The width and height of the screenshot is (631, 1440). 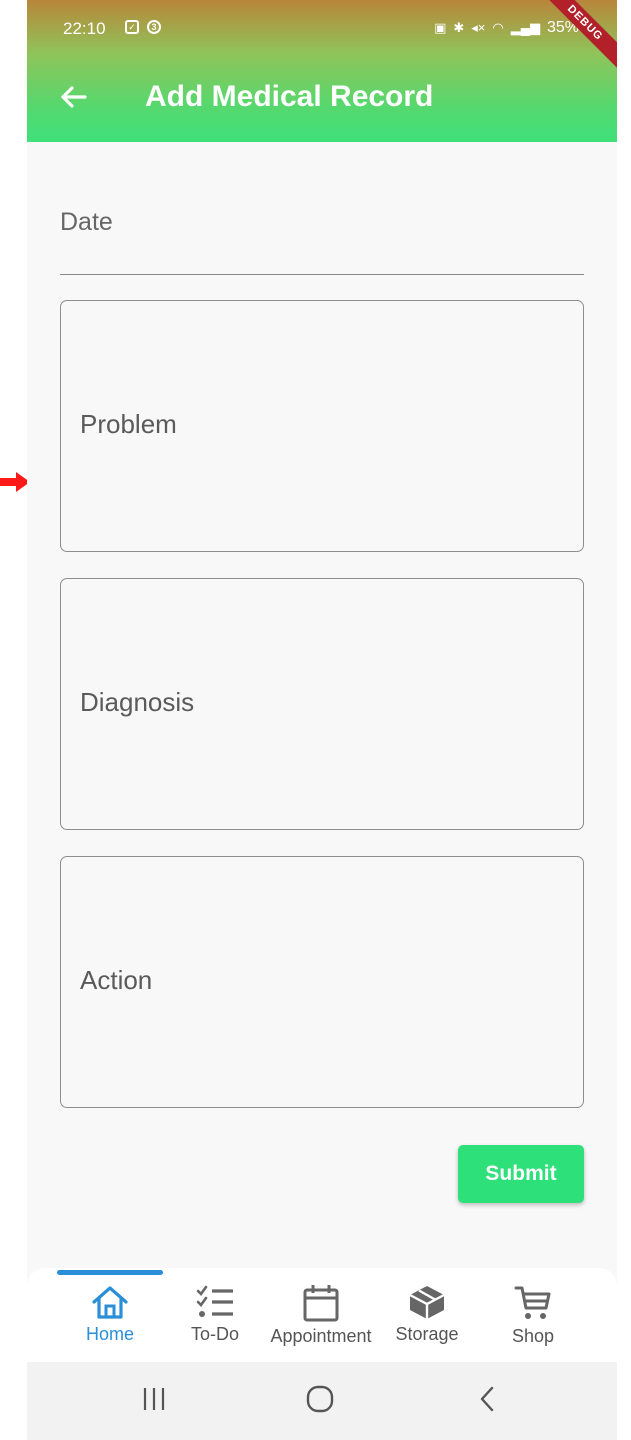 What do you see at coordinates (521, 1174) in the screenshot?
I see `submit-button: Submit` at bounding box center [521, 1174].